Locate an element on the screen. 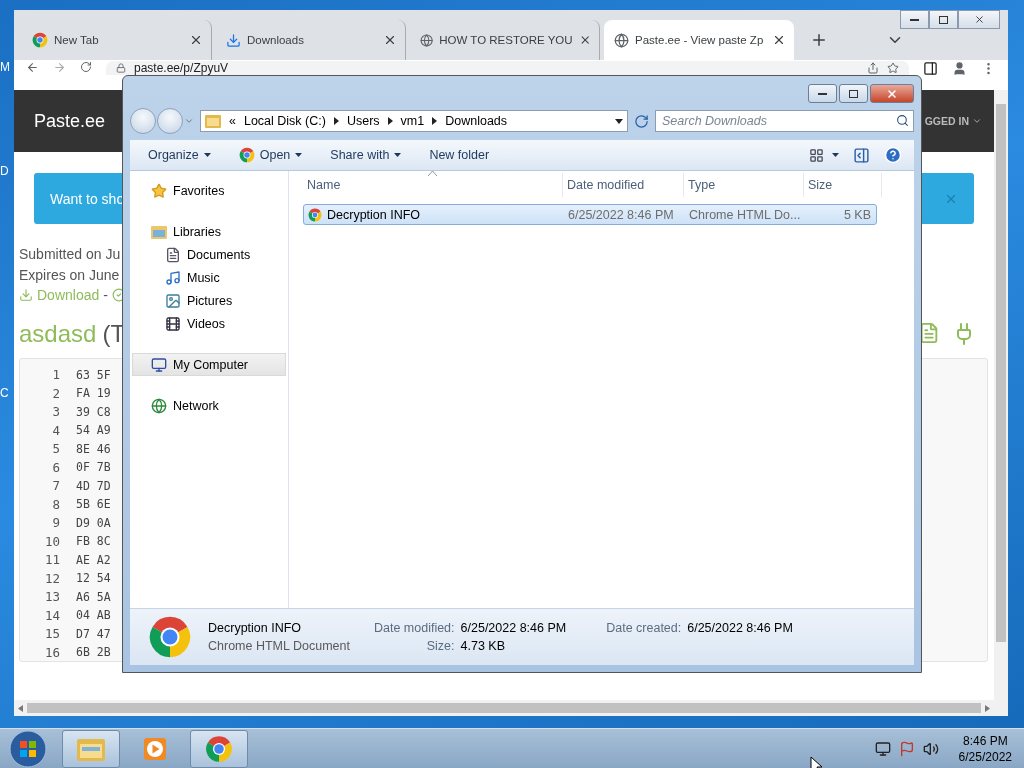 This screenshot has width=1024, height=768. share-icon is located at coordinates (873, 68).